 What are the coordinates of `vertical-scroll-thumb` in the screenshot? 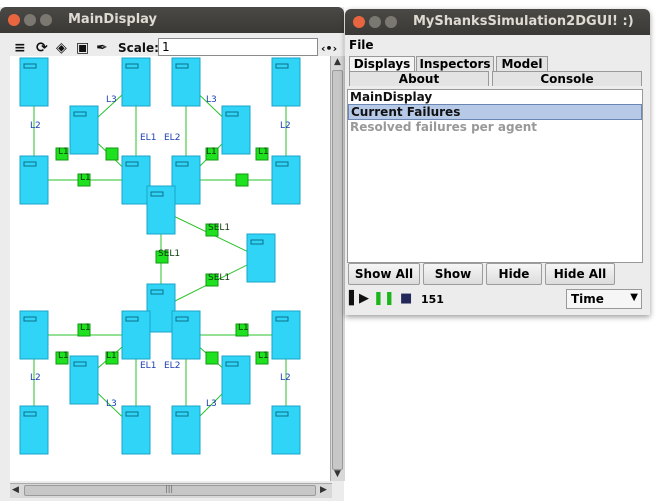 It's located at (337, 270).